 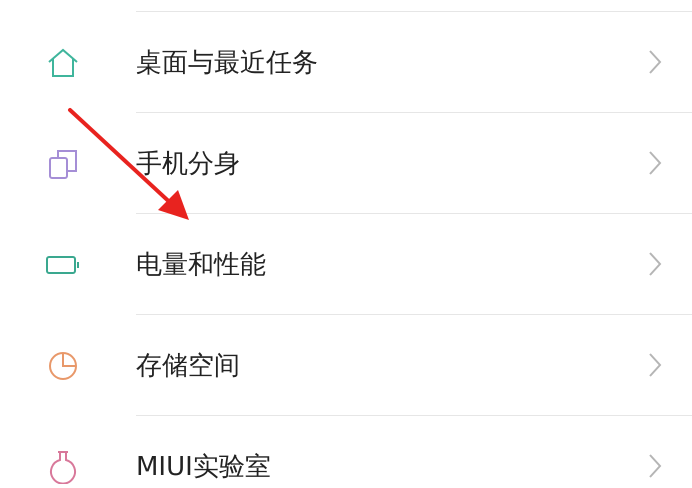 I want to click on item-label: 存储空间, so click(x=188, y=366).